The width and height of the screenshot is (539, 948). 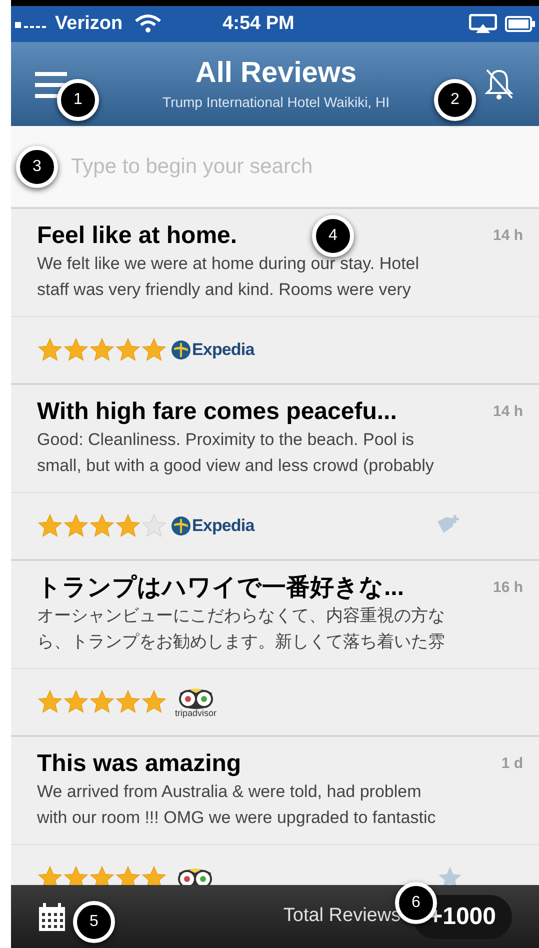 What do you see at coordinates (512, 764) in the screenshot?
I see `review-age: 1 d` at bounding box center [512, 764].